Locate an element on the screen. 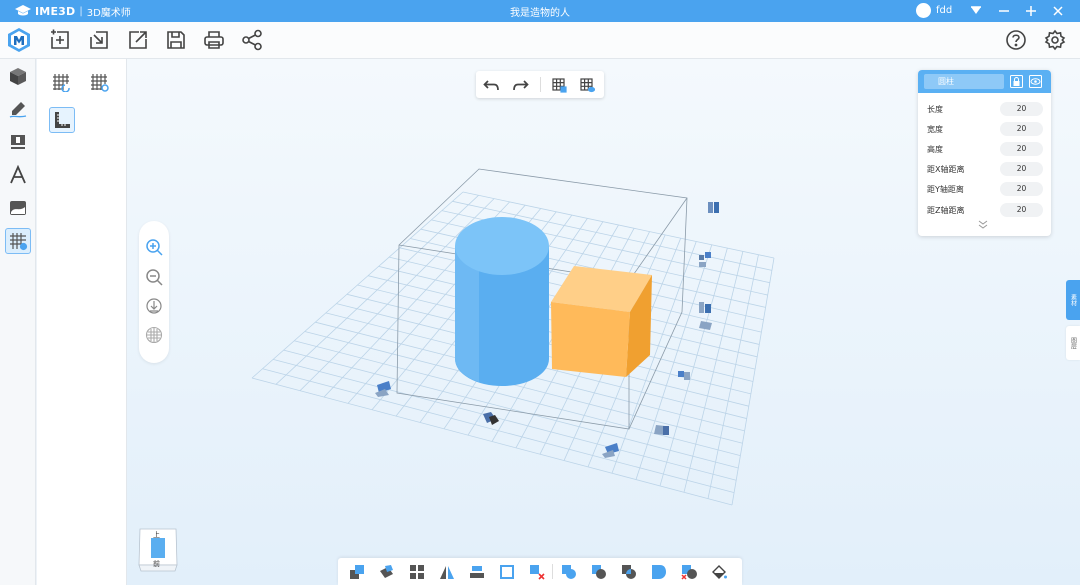 This screenshot has height=585, width=1080. union-icon is located at coordinates (569, 572).